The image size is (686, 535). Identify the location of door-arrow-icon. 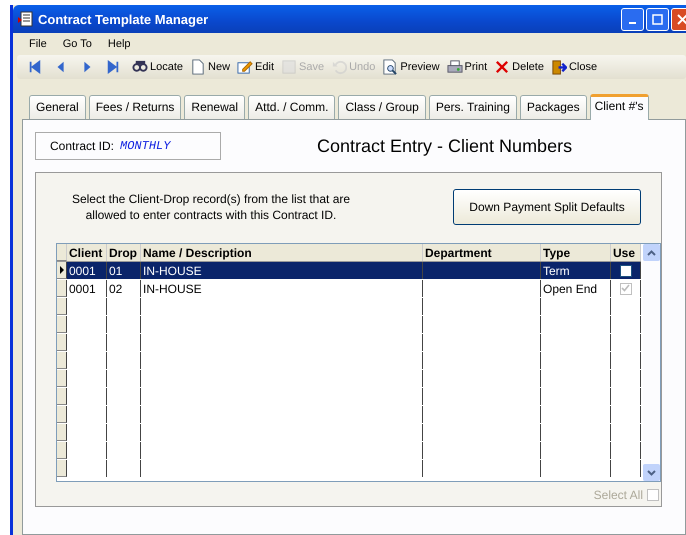
(558, 67).